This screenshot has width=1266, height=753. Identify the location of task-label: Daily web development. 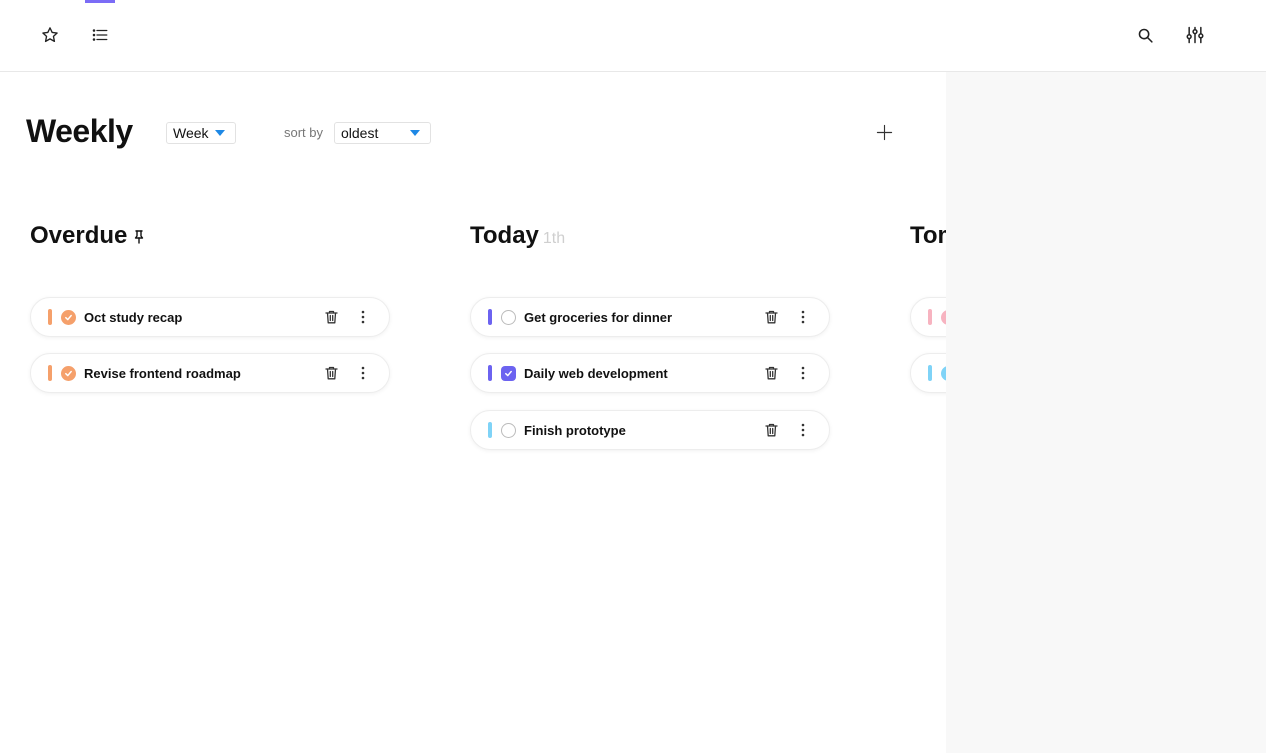
(596, 373).